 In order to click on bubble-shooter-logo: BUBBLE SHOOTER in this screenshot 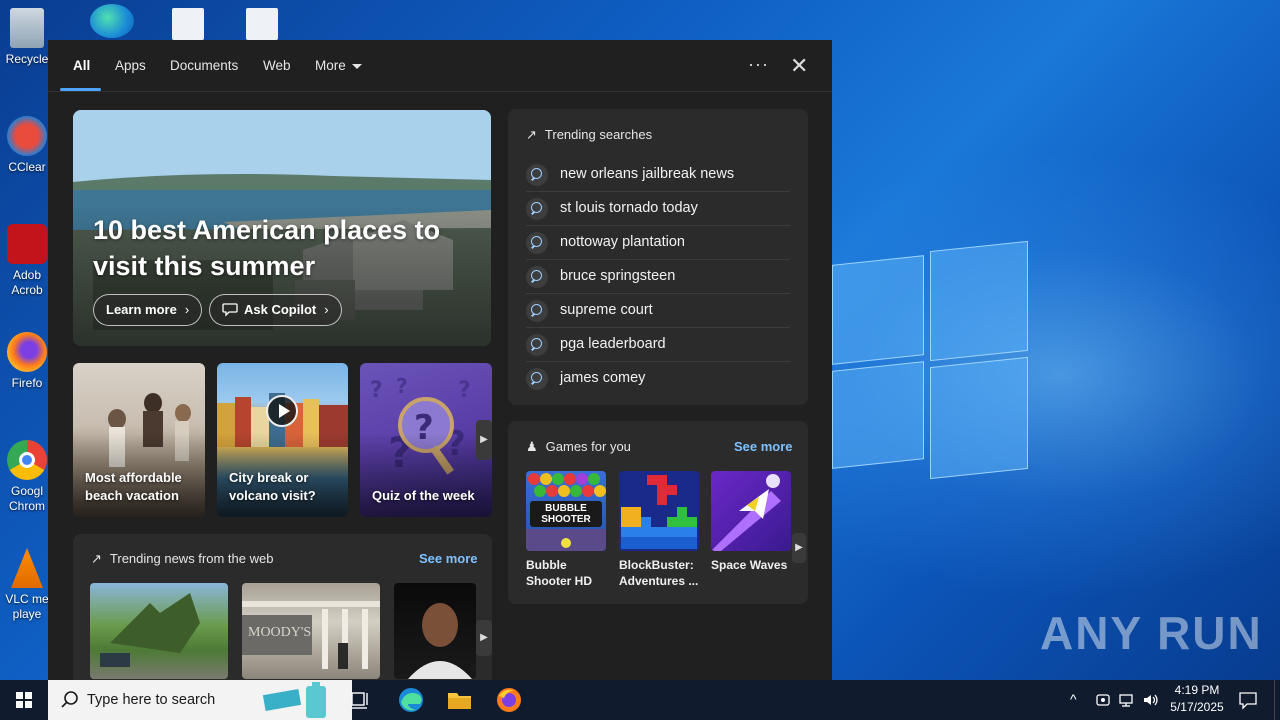, I will do `click(566, 514)`.